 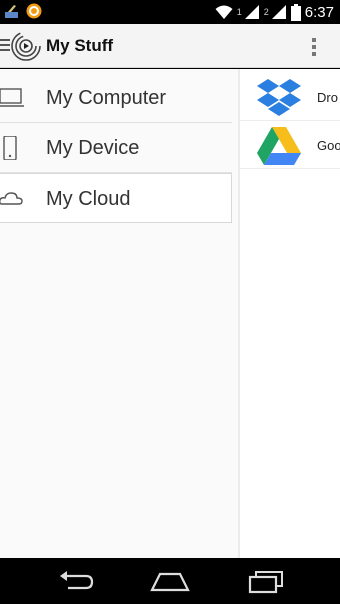 I want to click on notification-icons, so click(x=23, y=11).